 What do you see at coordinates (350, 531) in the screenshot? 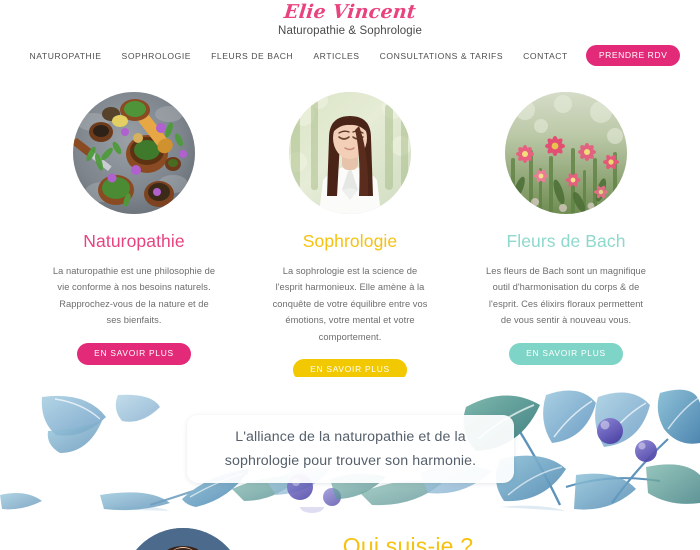
I see `about-section: Qui suis-je ?` at bounding box center [350, 531].